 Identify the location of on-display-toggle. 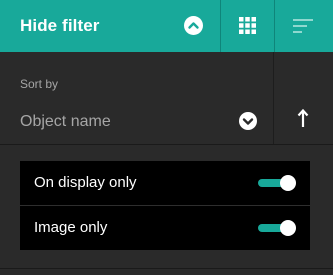
(277, 183).